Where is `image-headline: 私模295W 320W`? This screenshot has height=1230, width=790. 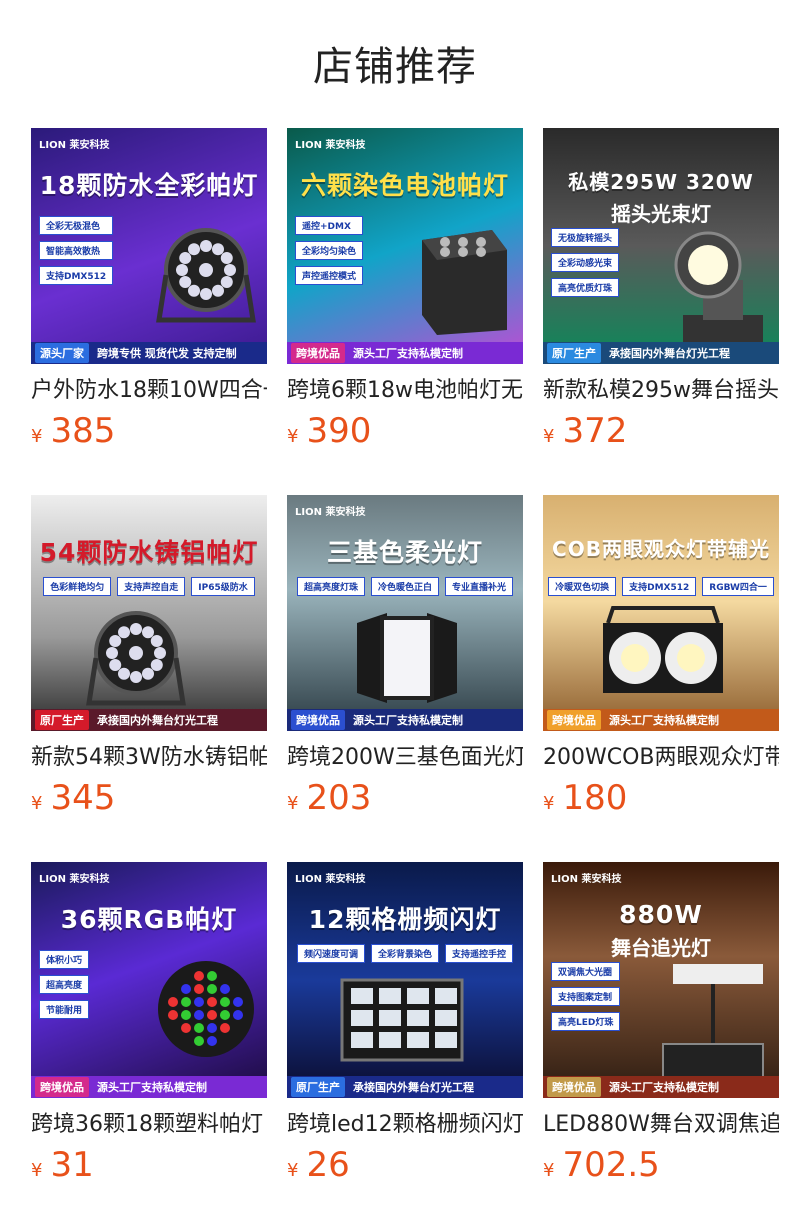 image-headline: 私模295W 320W is located at coordinates (661, 182).